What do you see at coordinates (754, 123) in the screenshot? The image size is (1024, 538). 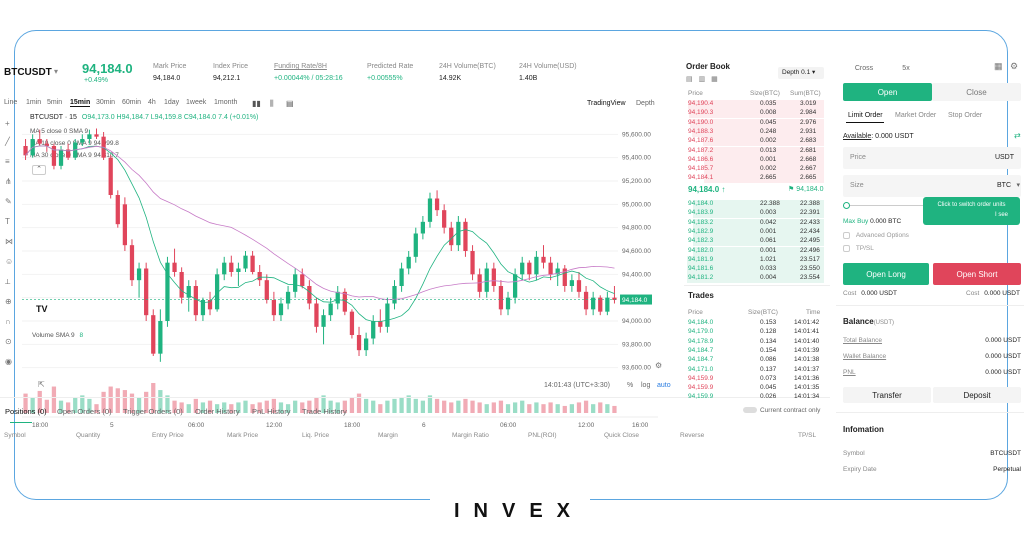 I see `ask-row: 94,190.0 0.045 2.976` at bounding box center [754, 123].